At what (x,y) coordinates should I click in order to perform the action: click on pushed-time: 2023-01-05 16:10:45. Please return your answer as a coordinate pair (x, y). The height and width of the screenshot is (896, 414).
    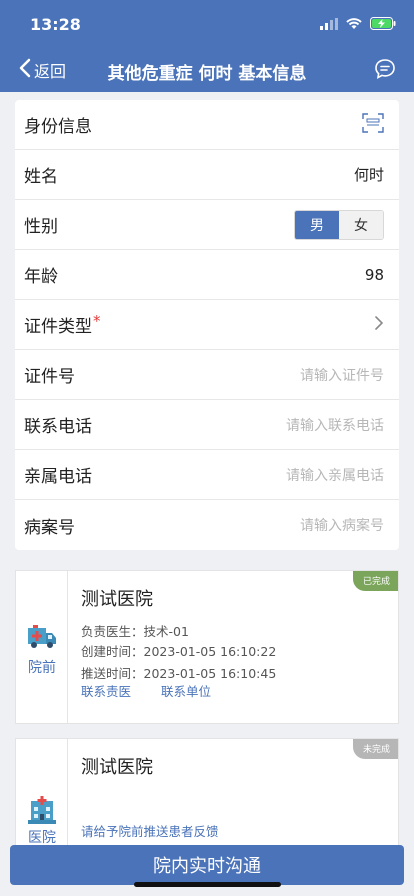
    Looking at the image, I should click on (210, 673).